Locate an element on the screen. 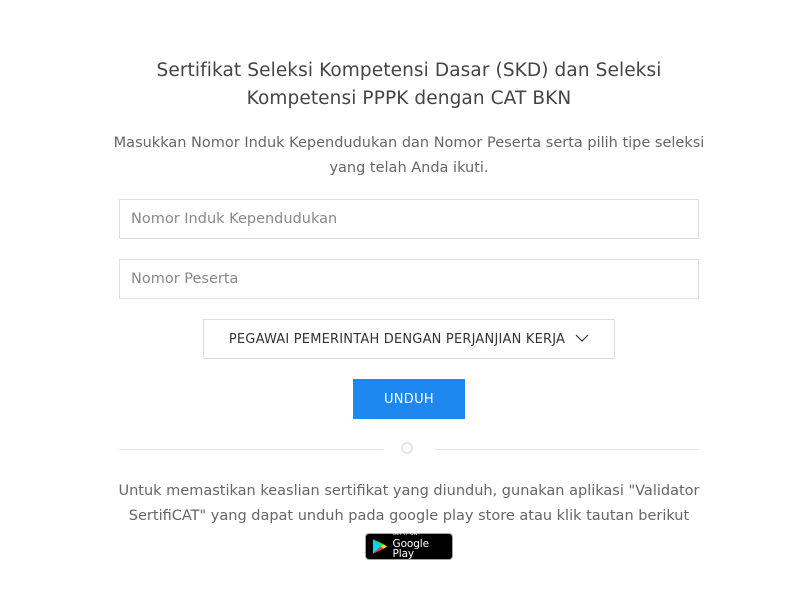 The height and width of the screenshot is (605, 794). google-play-icon is located at coordinates (380, 546).